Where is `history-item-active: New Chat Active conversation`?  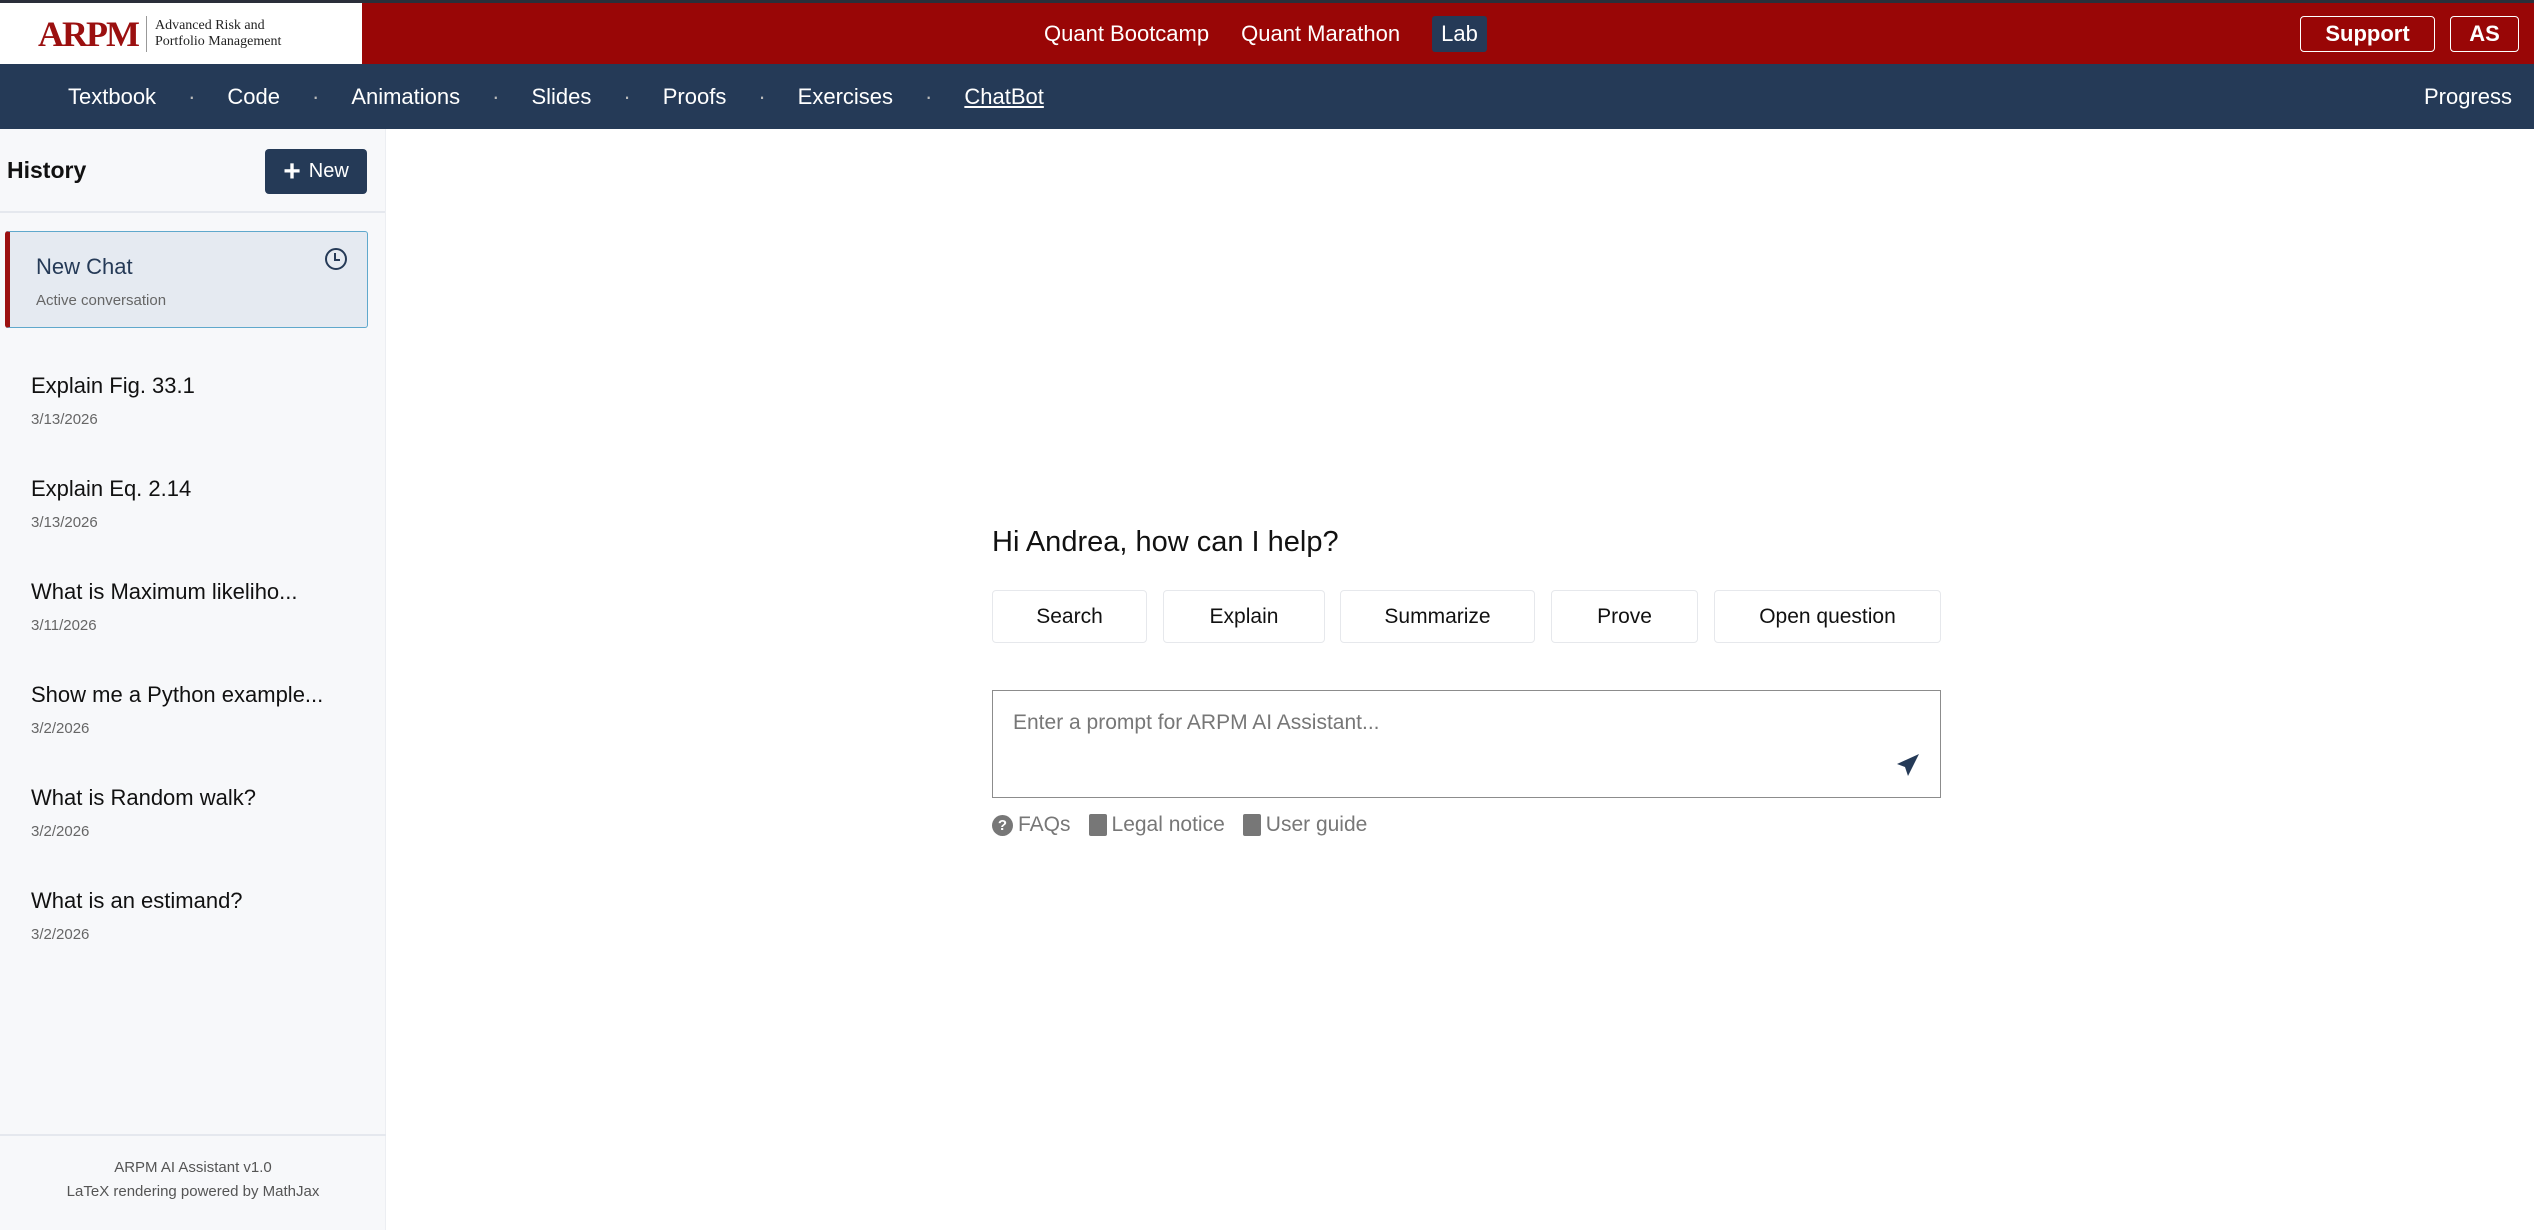
history-item-active: New Chat Active conversation is located at coordinates (186, 279).